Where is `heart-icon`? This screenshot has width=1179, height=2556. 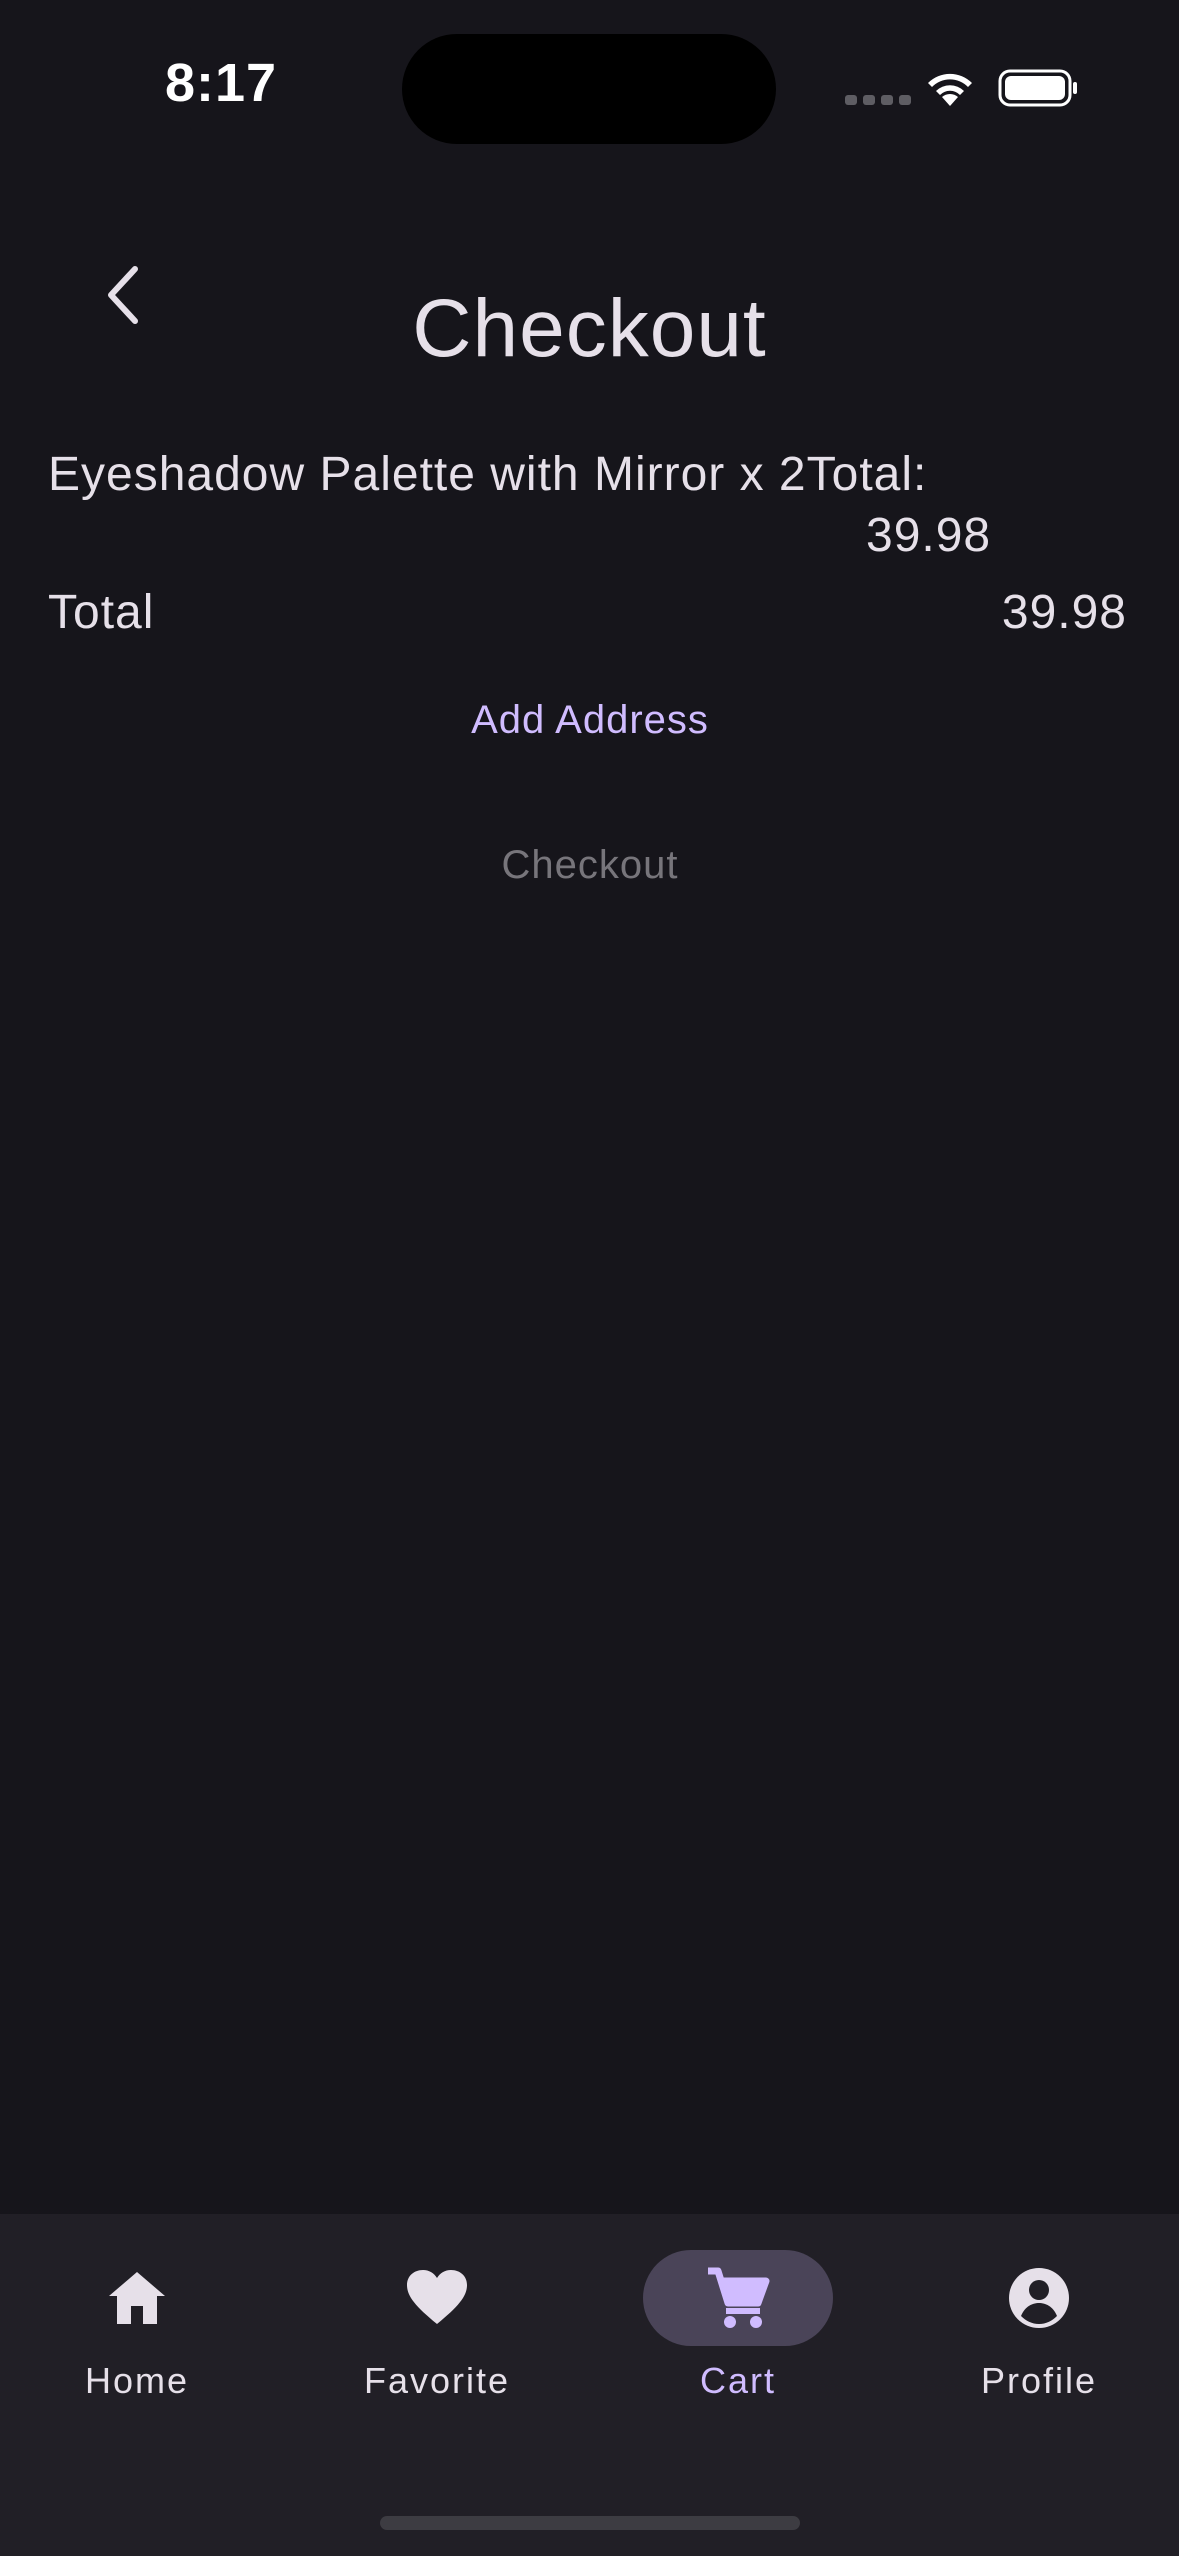 heart-icon is located at coordinates (437, 2297).